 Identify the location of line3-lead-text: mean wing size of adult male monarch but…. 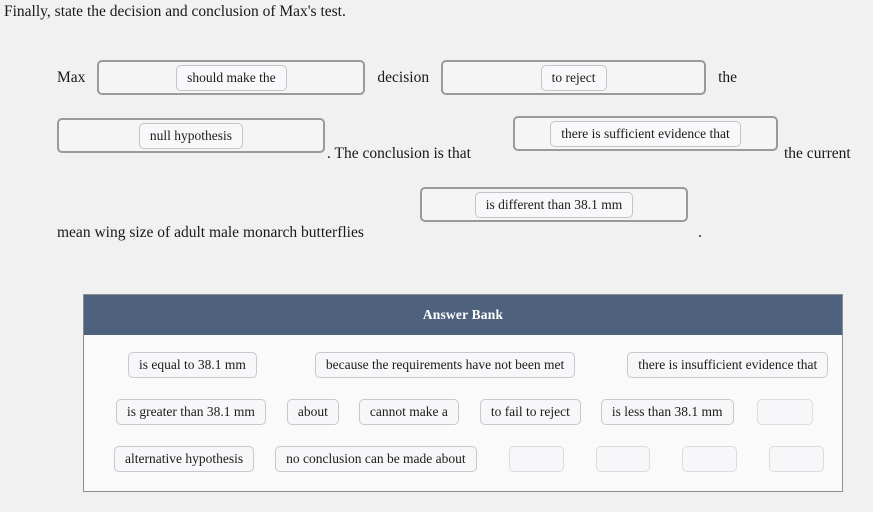
(210, 232).